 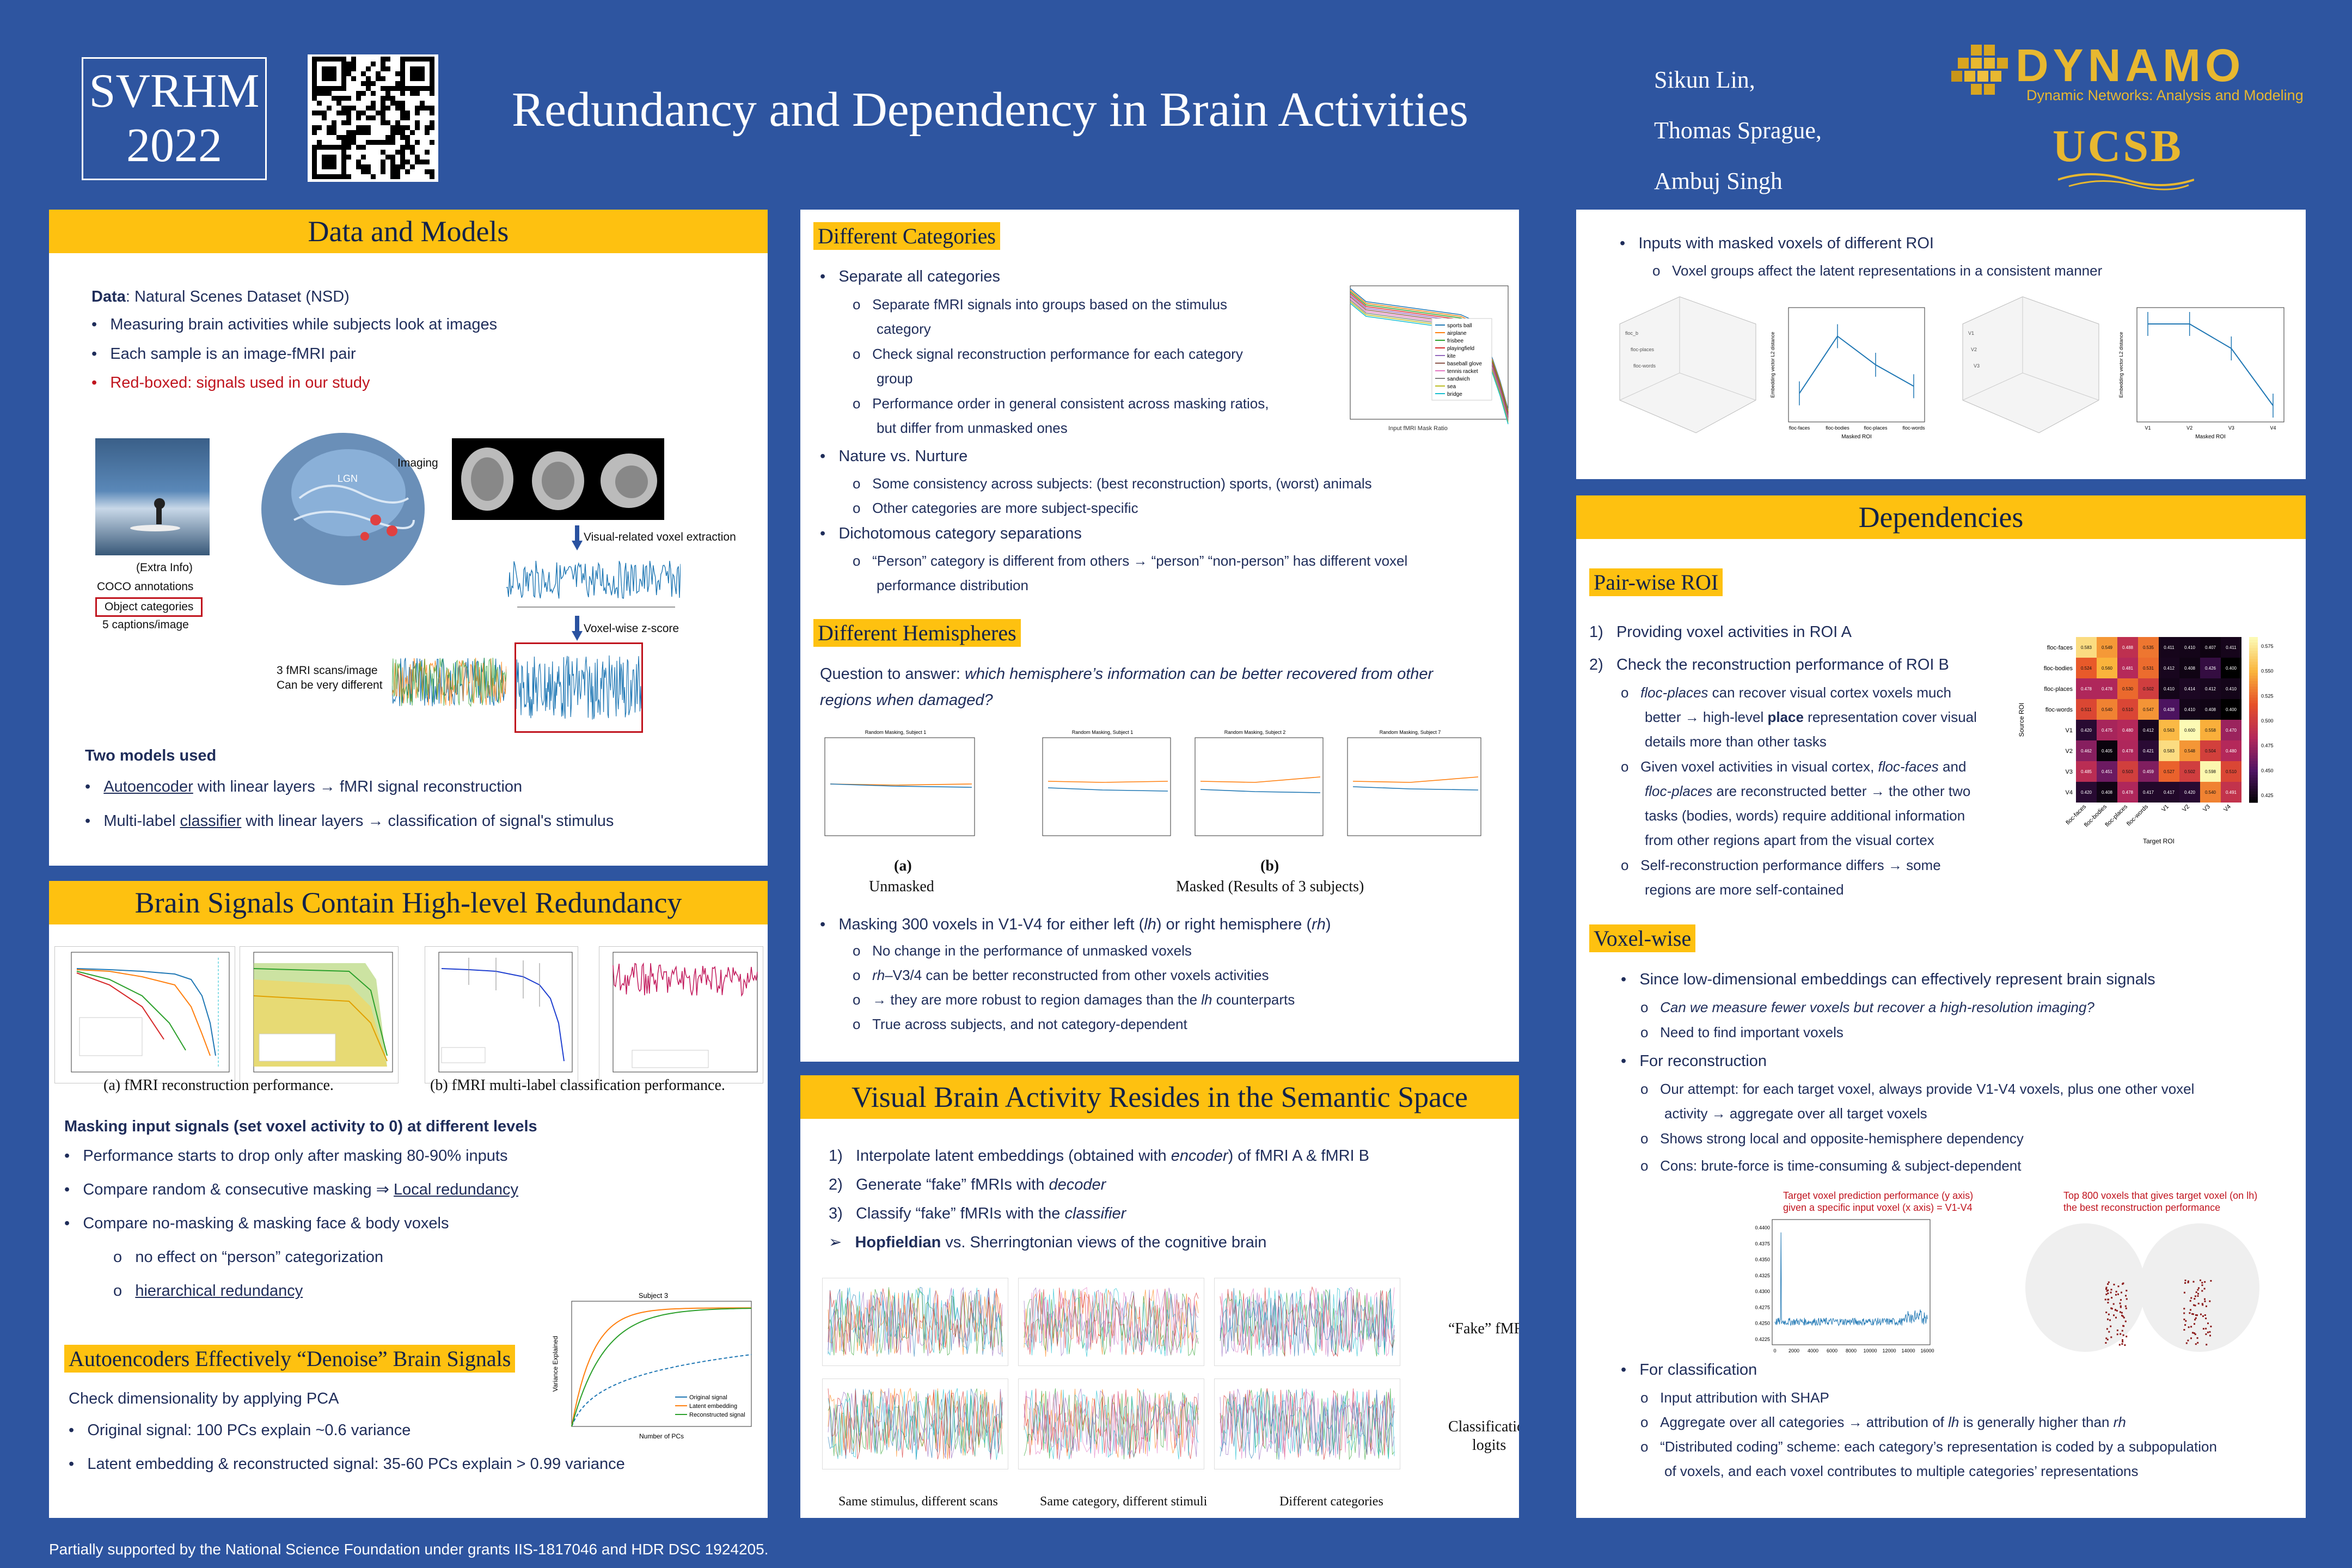 What do you see at coordinates (2273, 428) in the screenshot?
I see `roiB-tick-3: V4` at bounding box center [2273, 428].